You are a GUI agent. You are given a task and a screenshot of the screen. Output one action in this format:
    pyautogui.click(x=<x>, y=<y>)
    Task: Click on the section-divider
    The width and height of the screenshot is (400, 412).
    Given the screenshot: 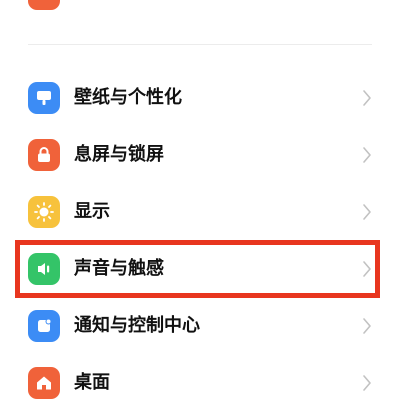 What is the action you would take?
    pyautogui.click(x=200, y=44)
    